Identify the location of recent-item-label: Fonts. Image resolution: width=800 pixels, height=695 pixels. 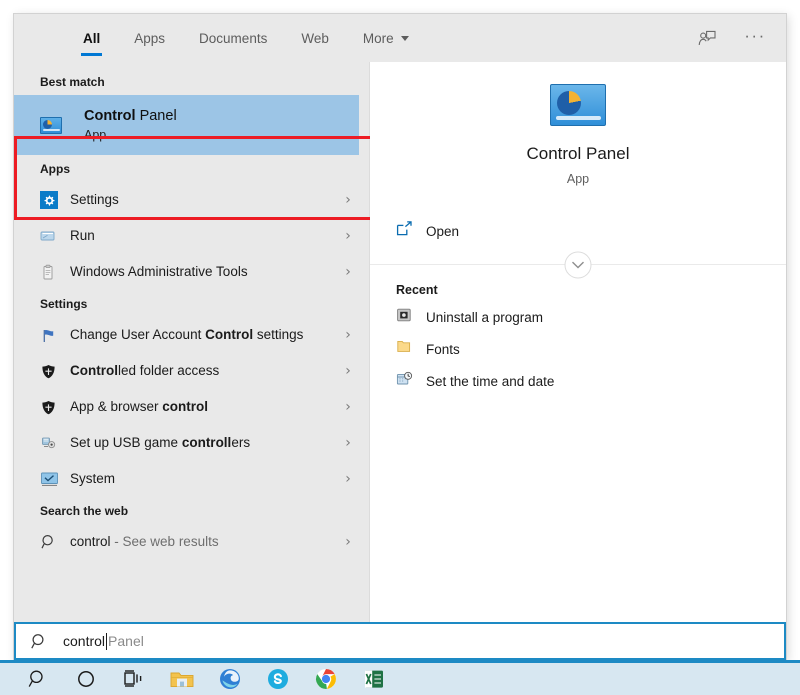
(443, 349).